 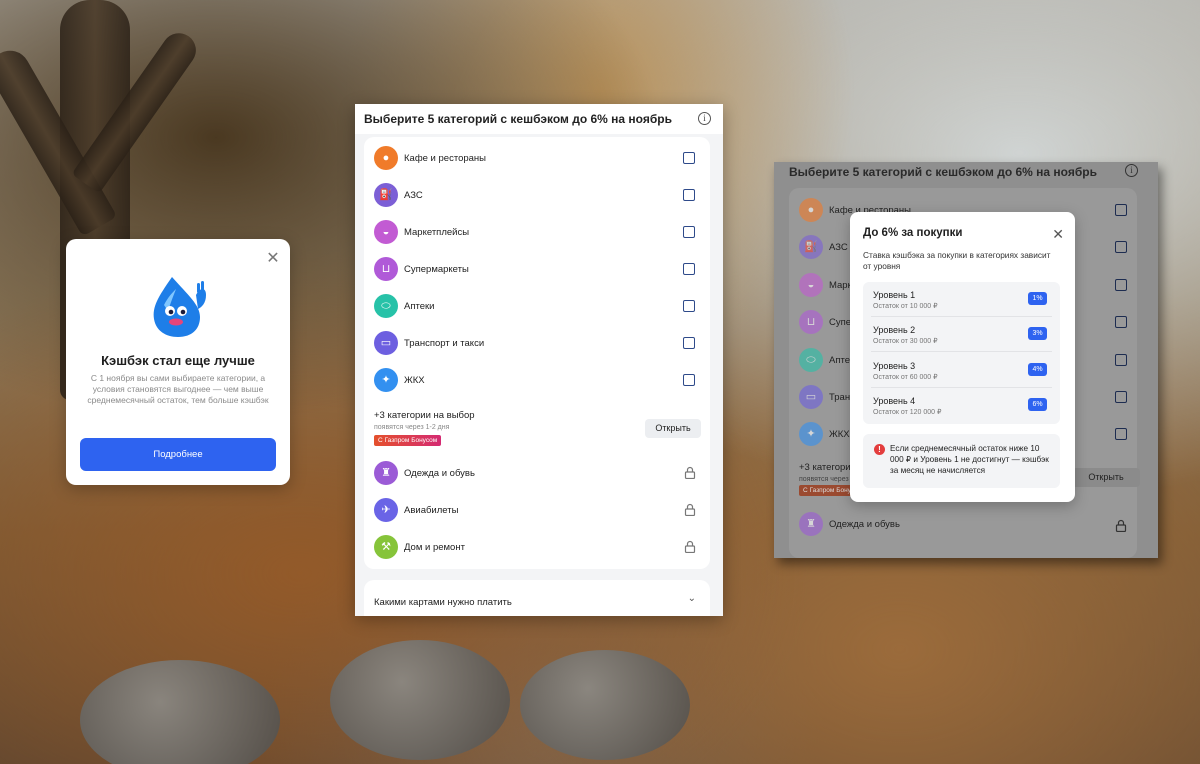 I want to click on plane-icon: ✈, so click(x=386, y=510).